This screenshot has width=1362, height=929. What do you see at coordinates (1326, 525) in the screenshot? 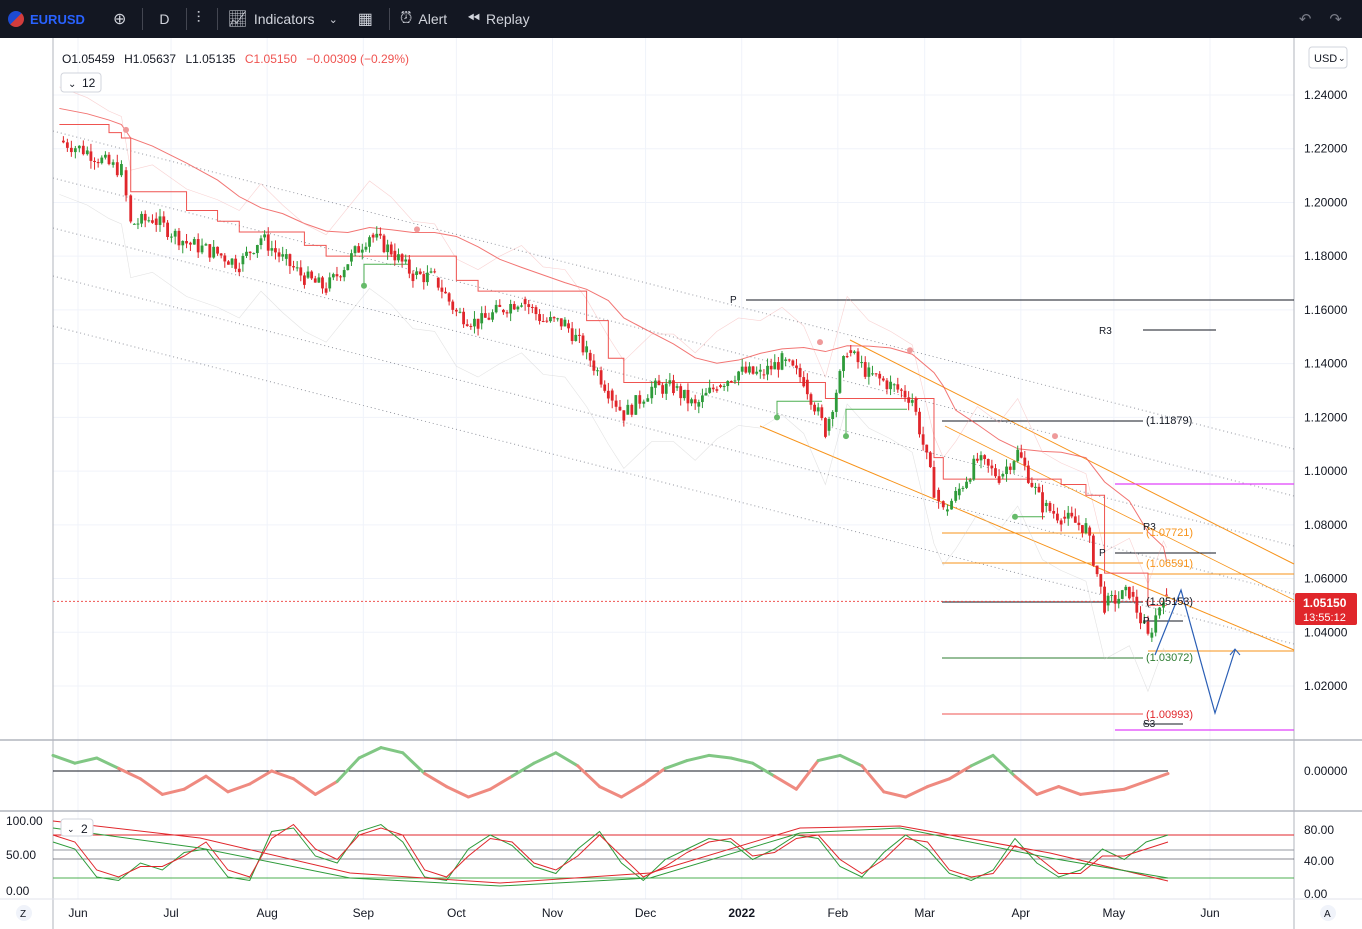
I see `price-tick-label: 1.08000` at bounding box center [1326, 525].